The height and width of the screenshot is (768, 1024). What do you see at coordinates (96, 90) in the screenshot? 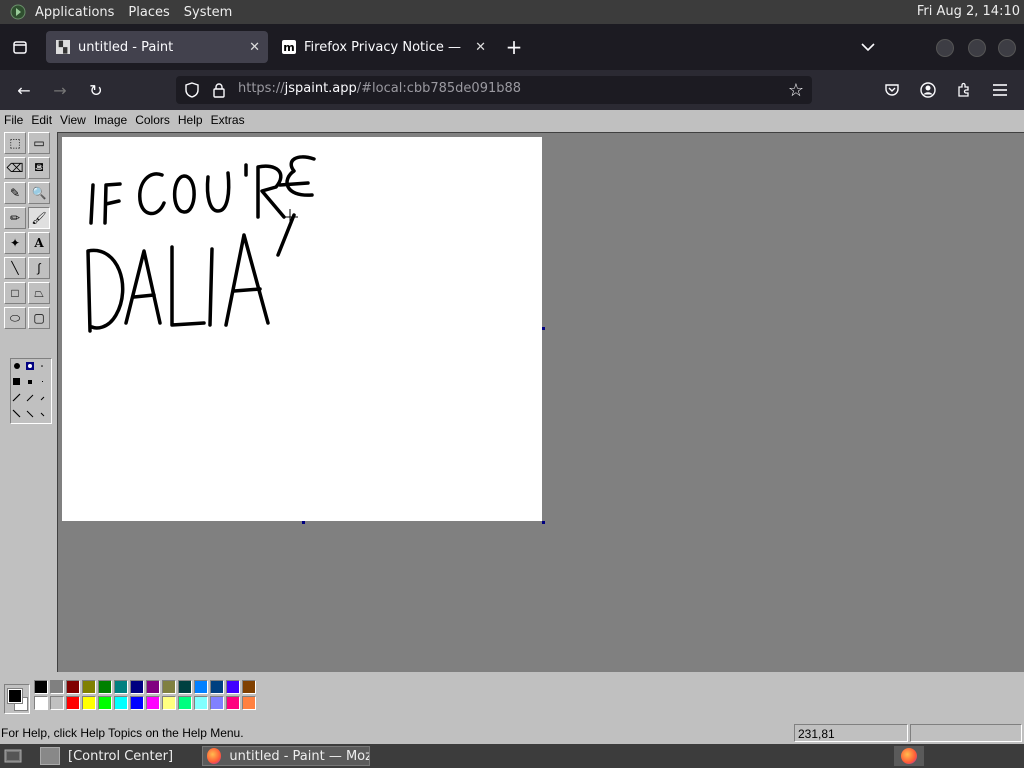
I see `reload-icon: ↻` at bounding box center [96, 90].